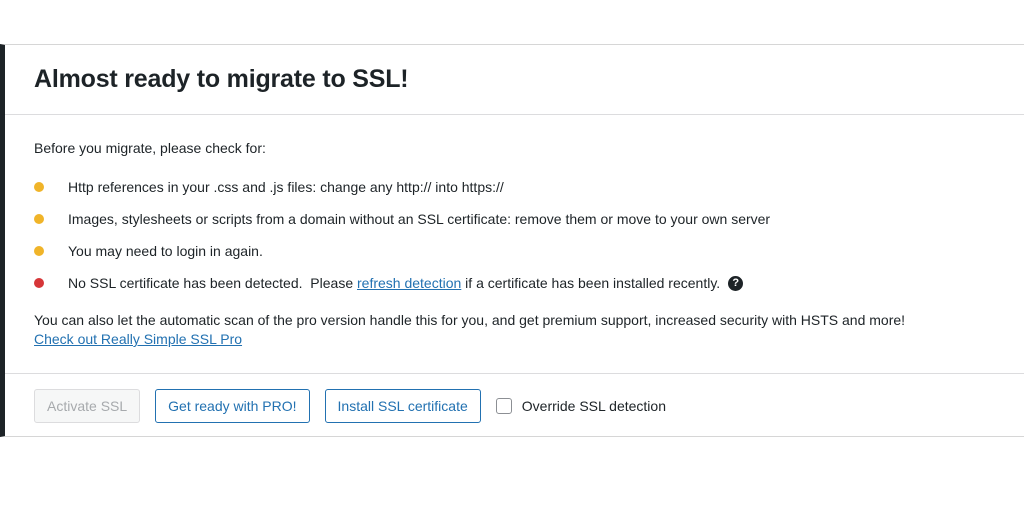 The image size is (1024, 512). Describe the element at coordinates (165, 251) in the screenshot. I see `list-item-text: You may need to login in again.` at that location.